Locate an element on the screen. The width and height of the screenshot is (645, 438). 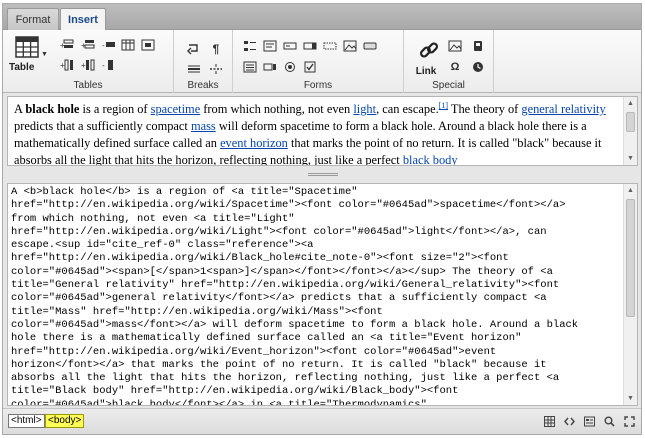
delete-column-icon: - is located at coordinates (109, 65).